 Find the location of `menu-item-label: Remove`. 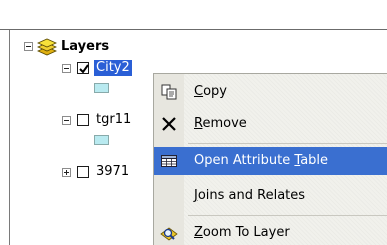

menu-item-label: Remove is located at coordinates (220, 123).